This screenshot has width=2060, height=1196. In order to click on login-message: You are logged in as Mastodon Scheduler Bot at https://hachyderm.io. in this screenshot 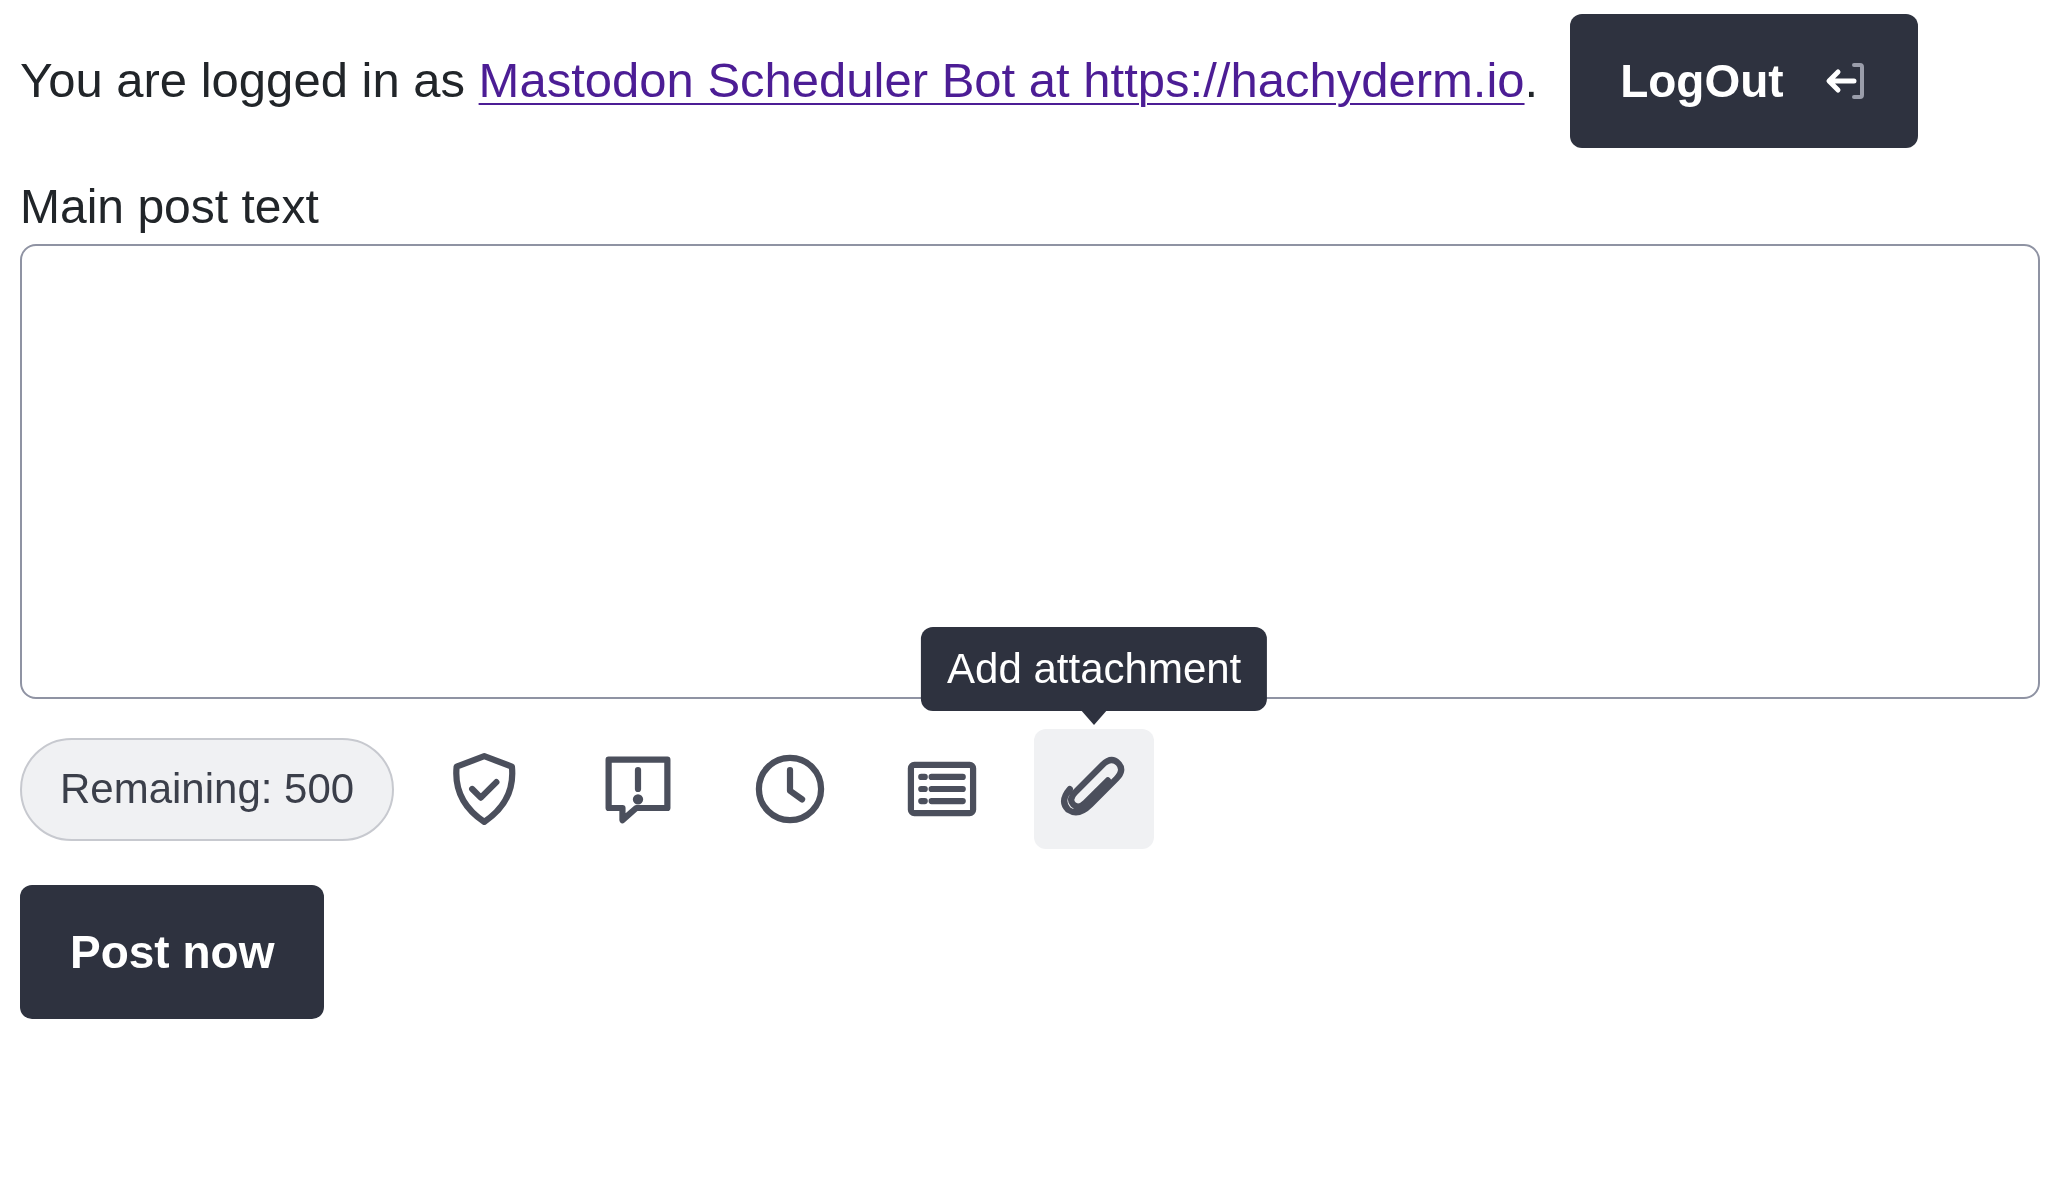, I will do `click(779, 81)`.